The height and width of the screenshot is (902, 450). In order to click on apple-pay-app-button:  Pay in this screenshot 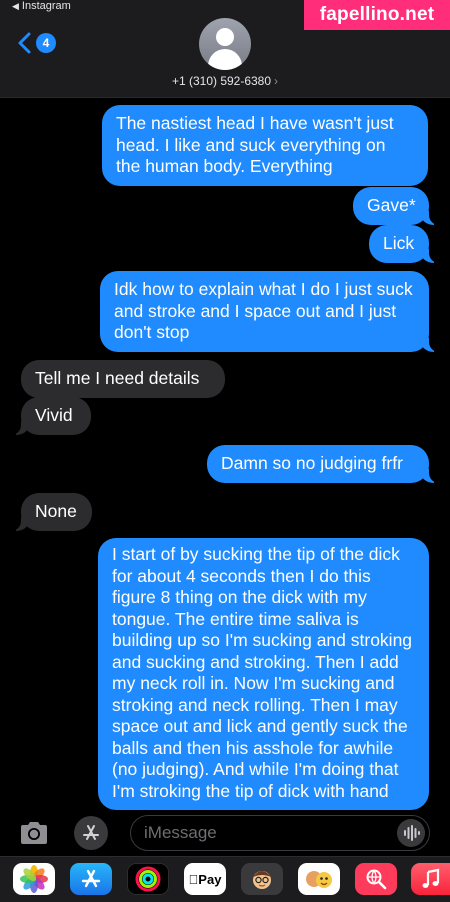, I will do `click(205, 879)`.